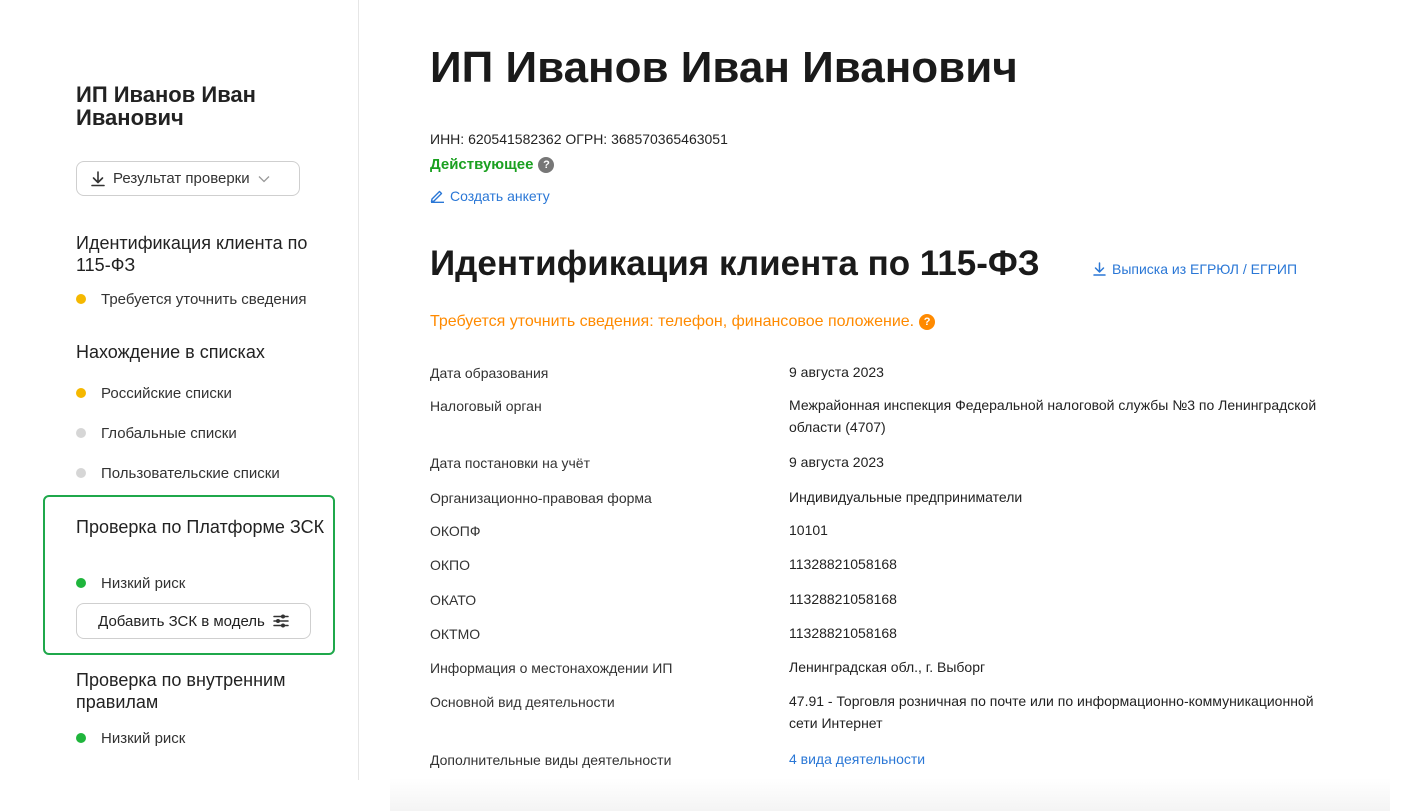  I want to click on section-lists: Нахождение в списках, so click(201, 352).